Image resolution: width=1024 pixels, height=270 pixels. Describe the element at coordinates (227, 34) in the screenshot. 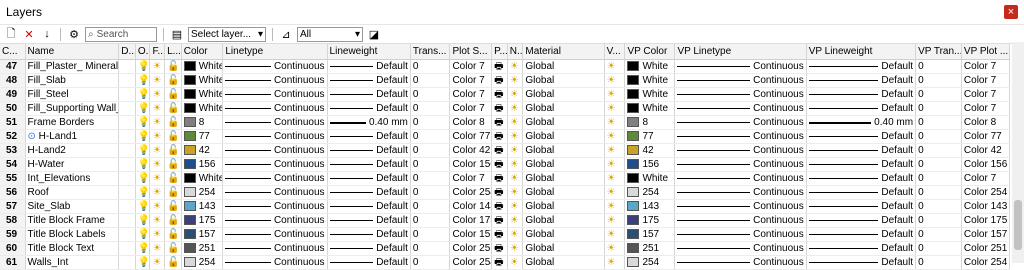

I see `select-layer-dropdown: Select layer... ▾` at that location.